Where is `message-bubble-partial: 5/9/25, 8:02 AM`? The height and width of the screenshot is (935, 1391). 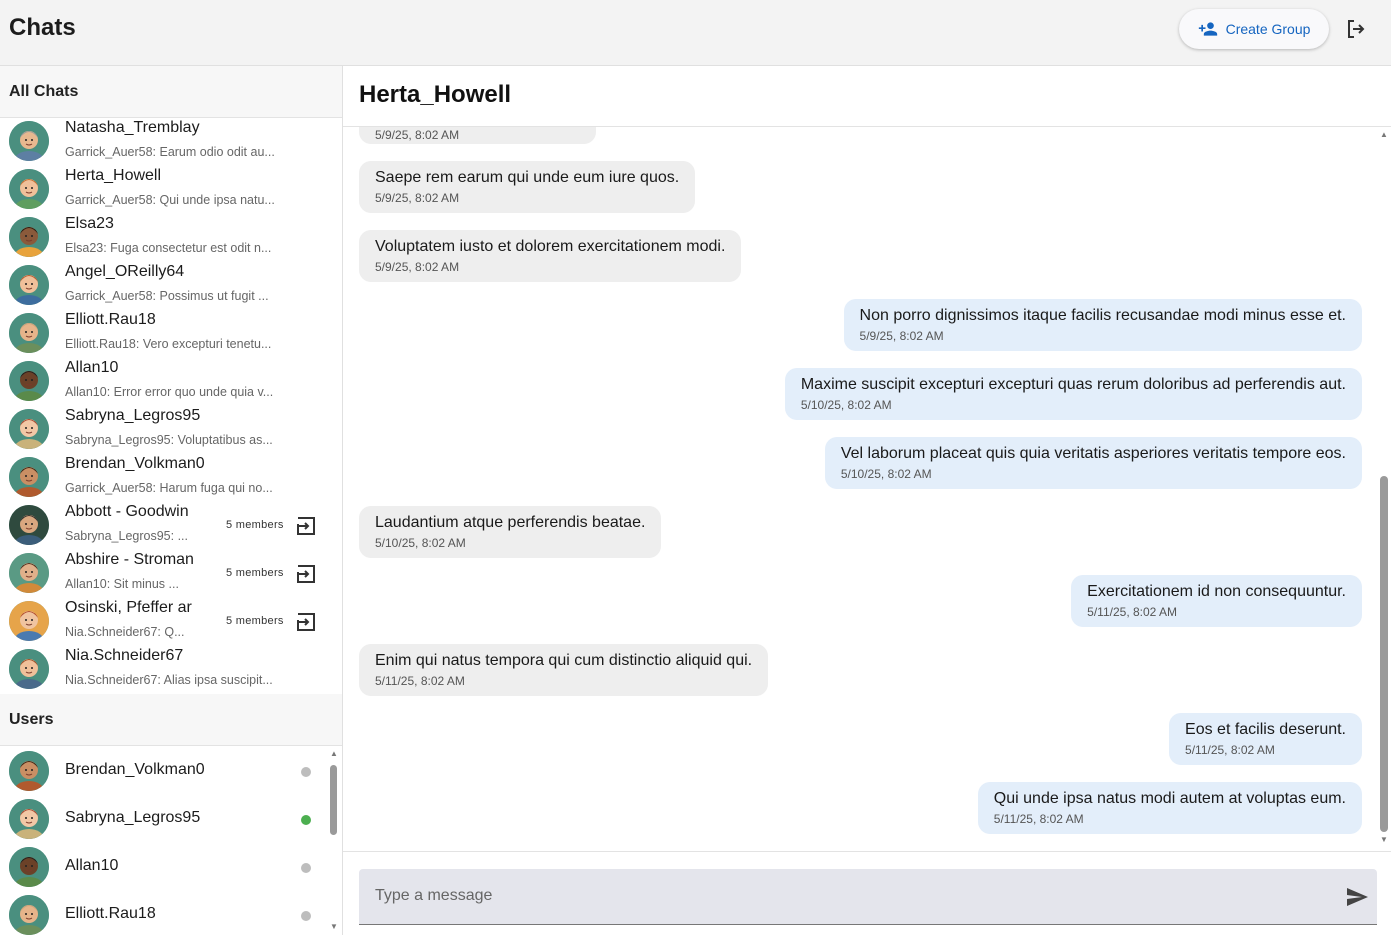
message-bubble-partial: 5/9/25, 8:02 AM is located at coordinates (477, 135).